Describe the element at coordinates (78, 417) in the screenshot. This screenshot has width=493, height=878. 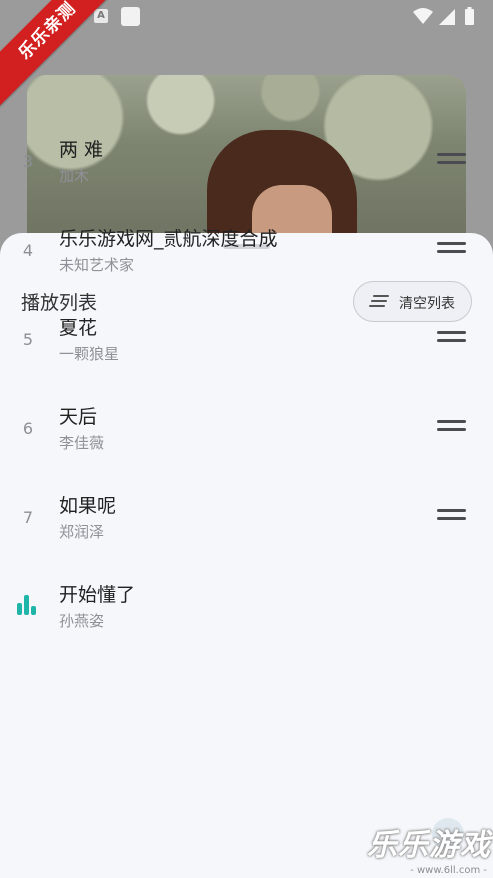
I see `track-title: 天后` at that location.